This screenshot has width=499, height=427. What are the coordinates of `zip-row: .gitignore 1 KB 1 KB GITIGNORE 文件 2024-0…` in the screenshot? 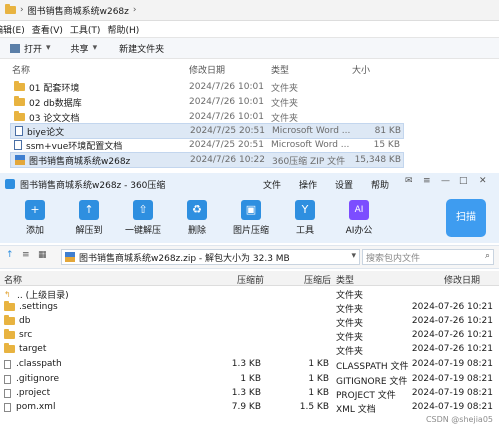 It's located at (249, 381).